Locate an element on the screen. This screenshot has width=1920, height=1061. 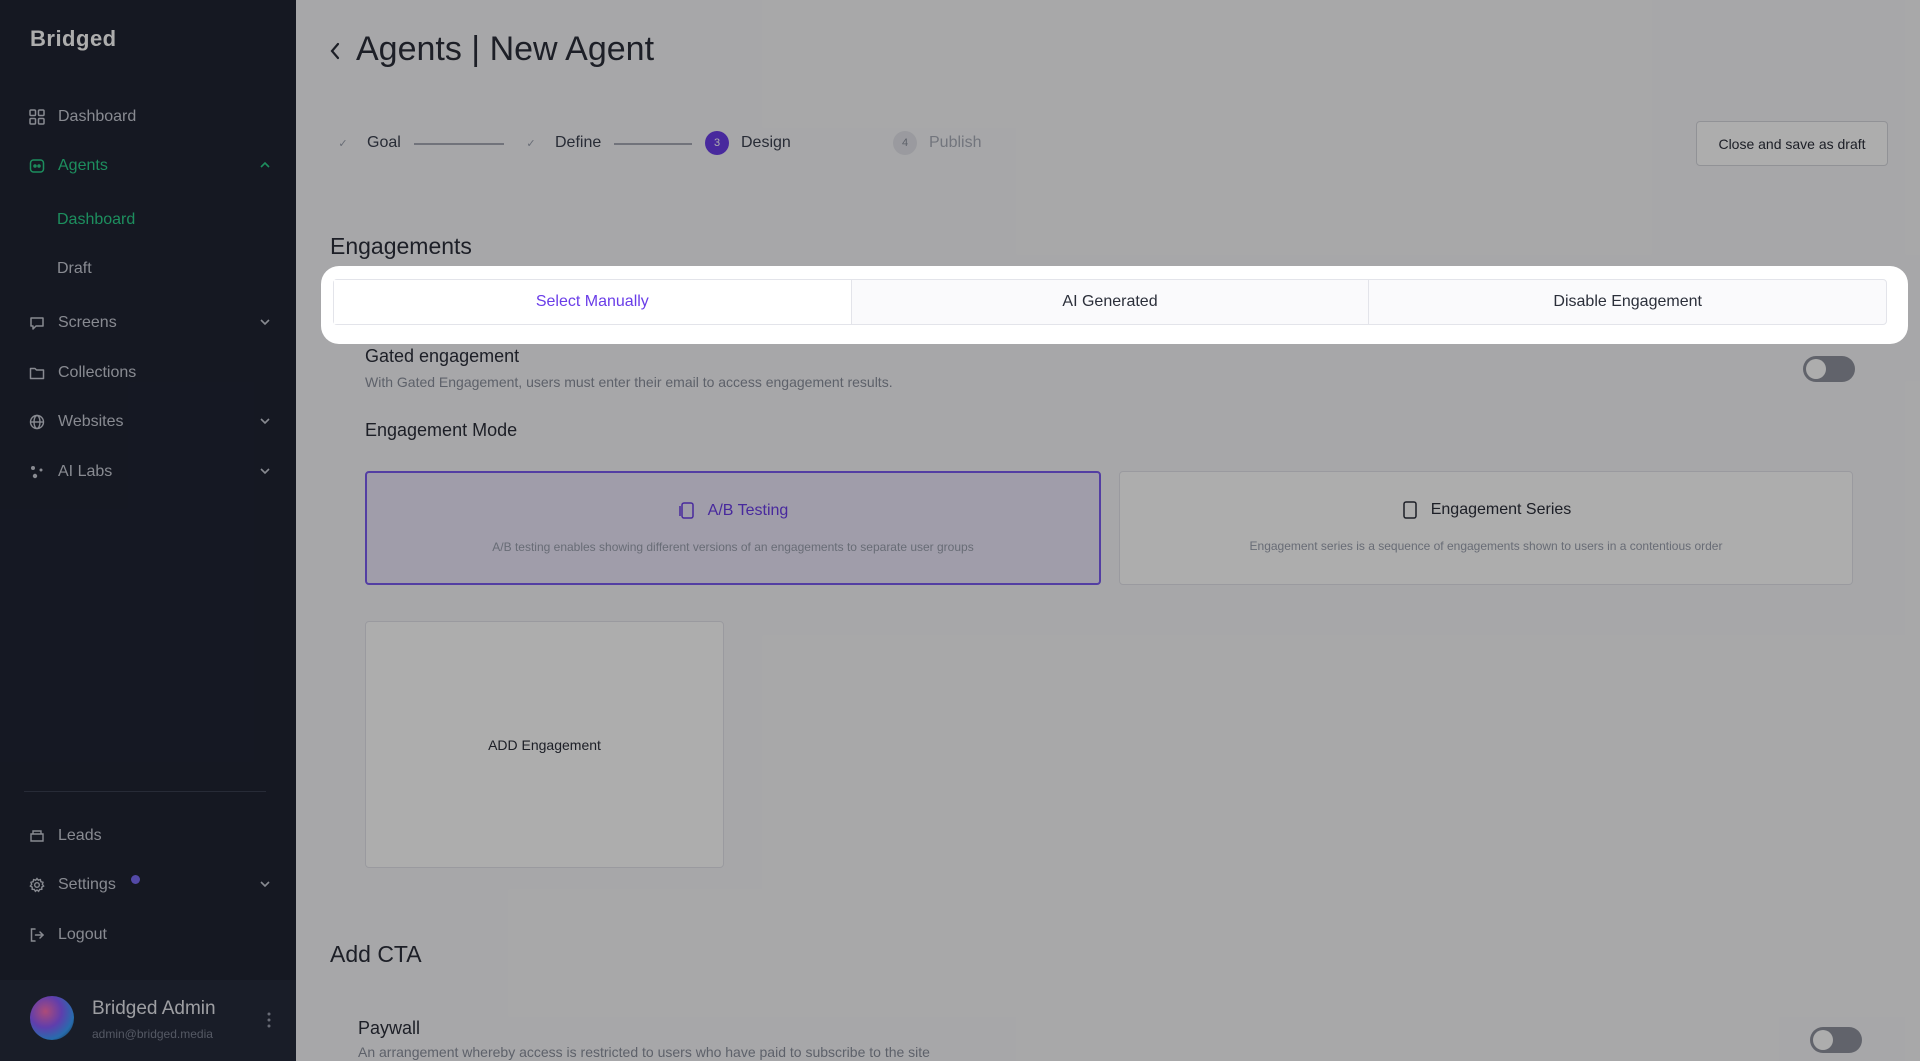
notification-dot is located at coordinates (135, 879).